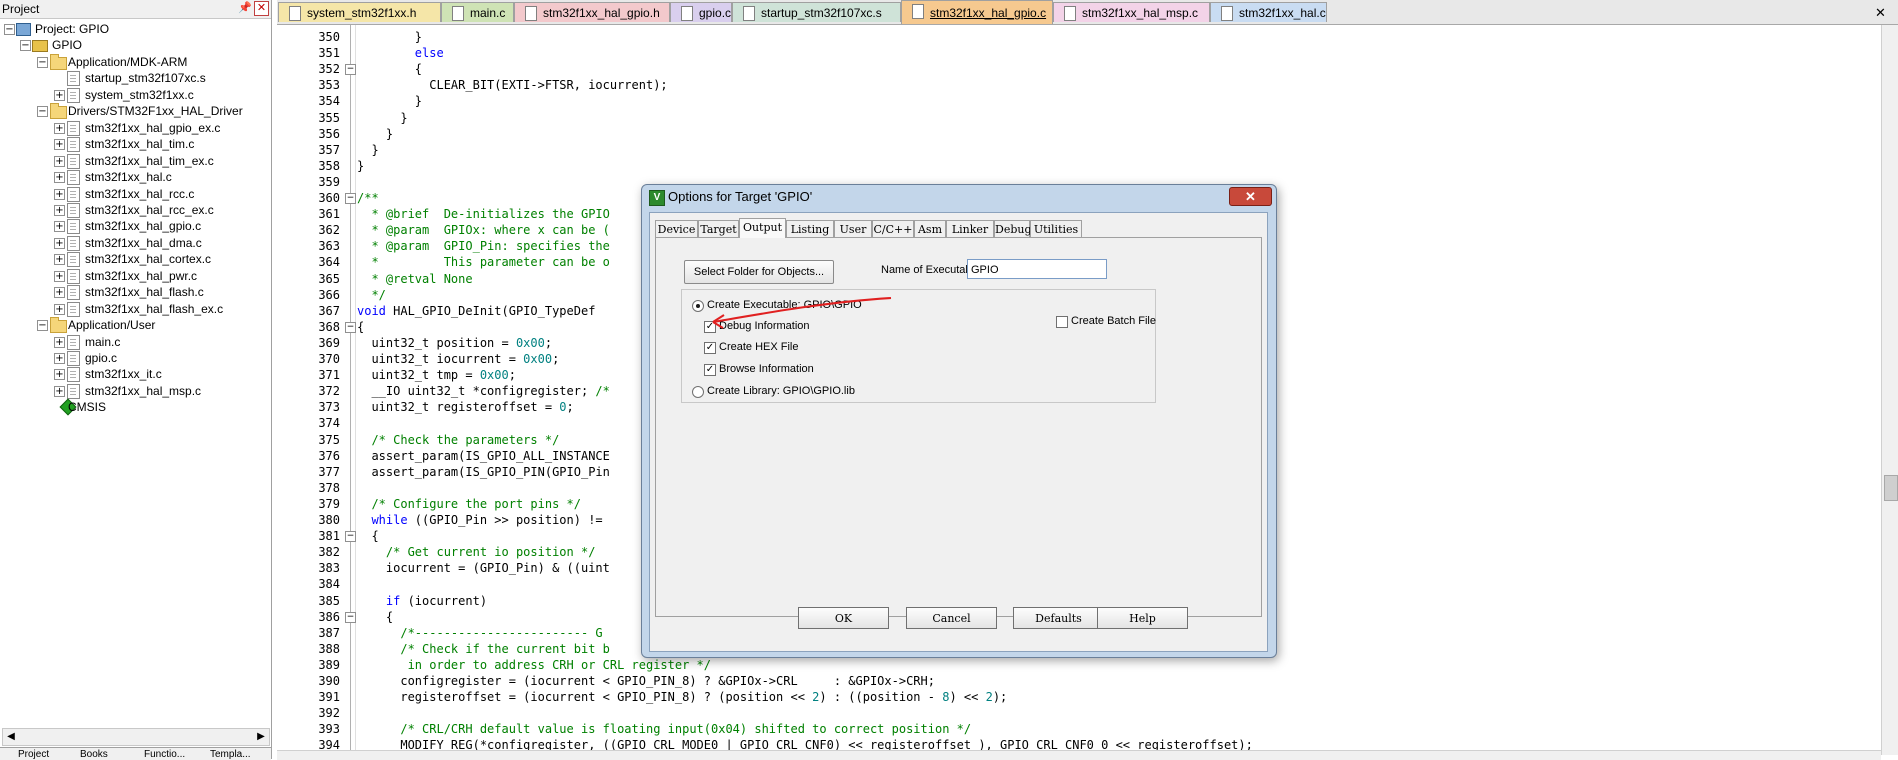  What do you see at coordinates (816, 12) in the screenshot?
I see `editor-tab: startup_stm32f107xc.s` at bounding box center [816, 12].